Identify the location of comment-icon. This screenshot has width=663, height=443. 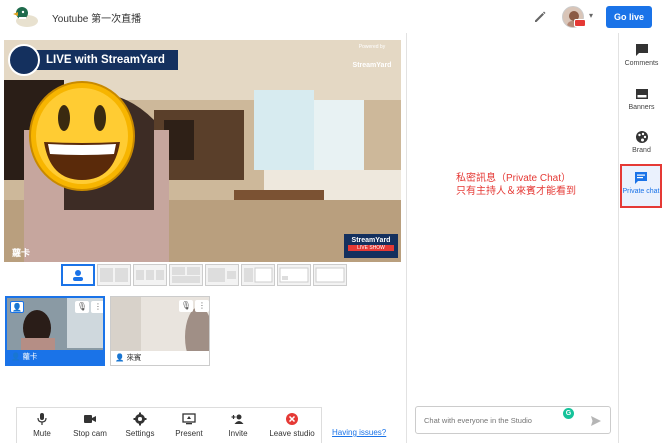
(641, 50).